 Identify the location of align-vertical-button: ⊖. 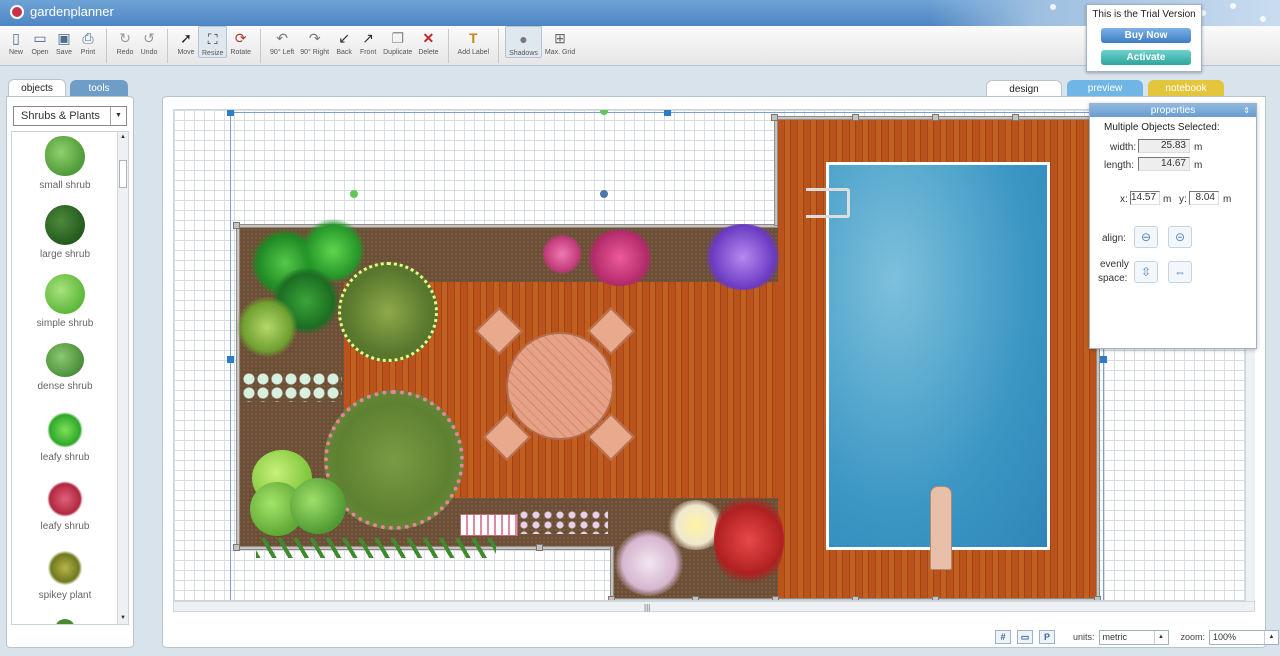
(1146, 237).